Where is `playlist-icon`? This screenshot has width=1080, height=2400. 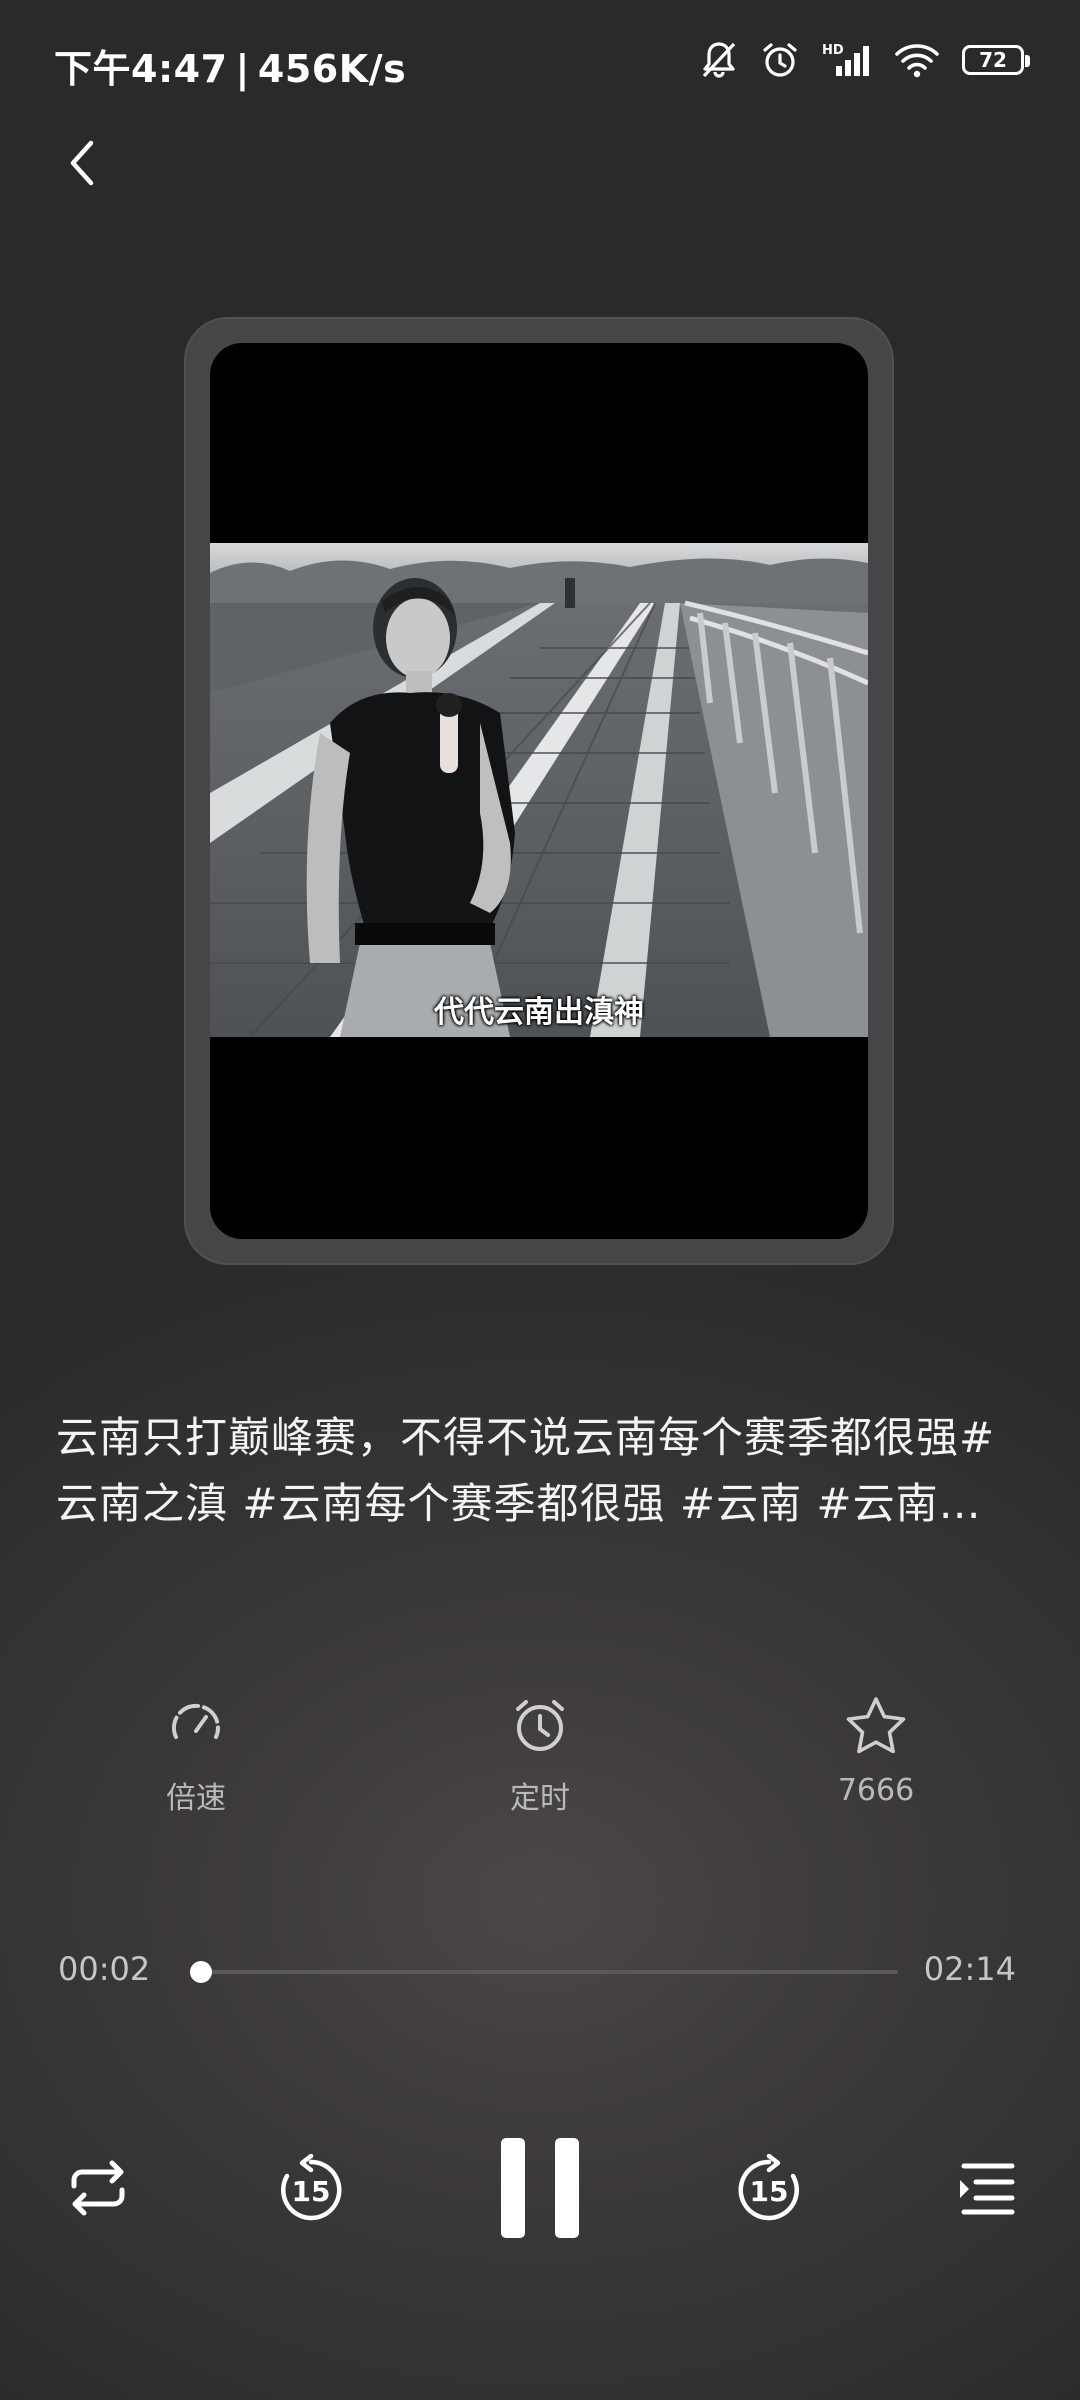
playlist-icon is located at coordinates (986, 2190).